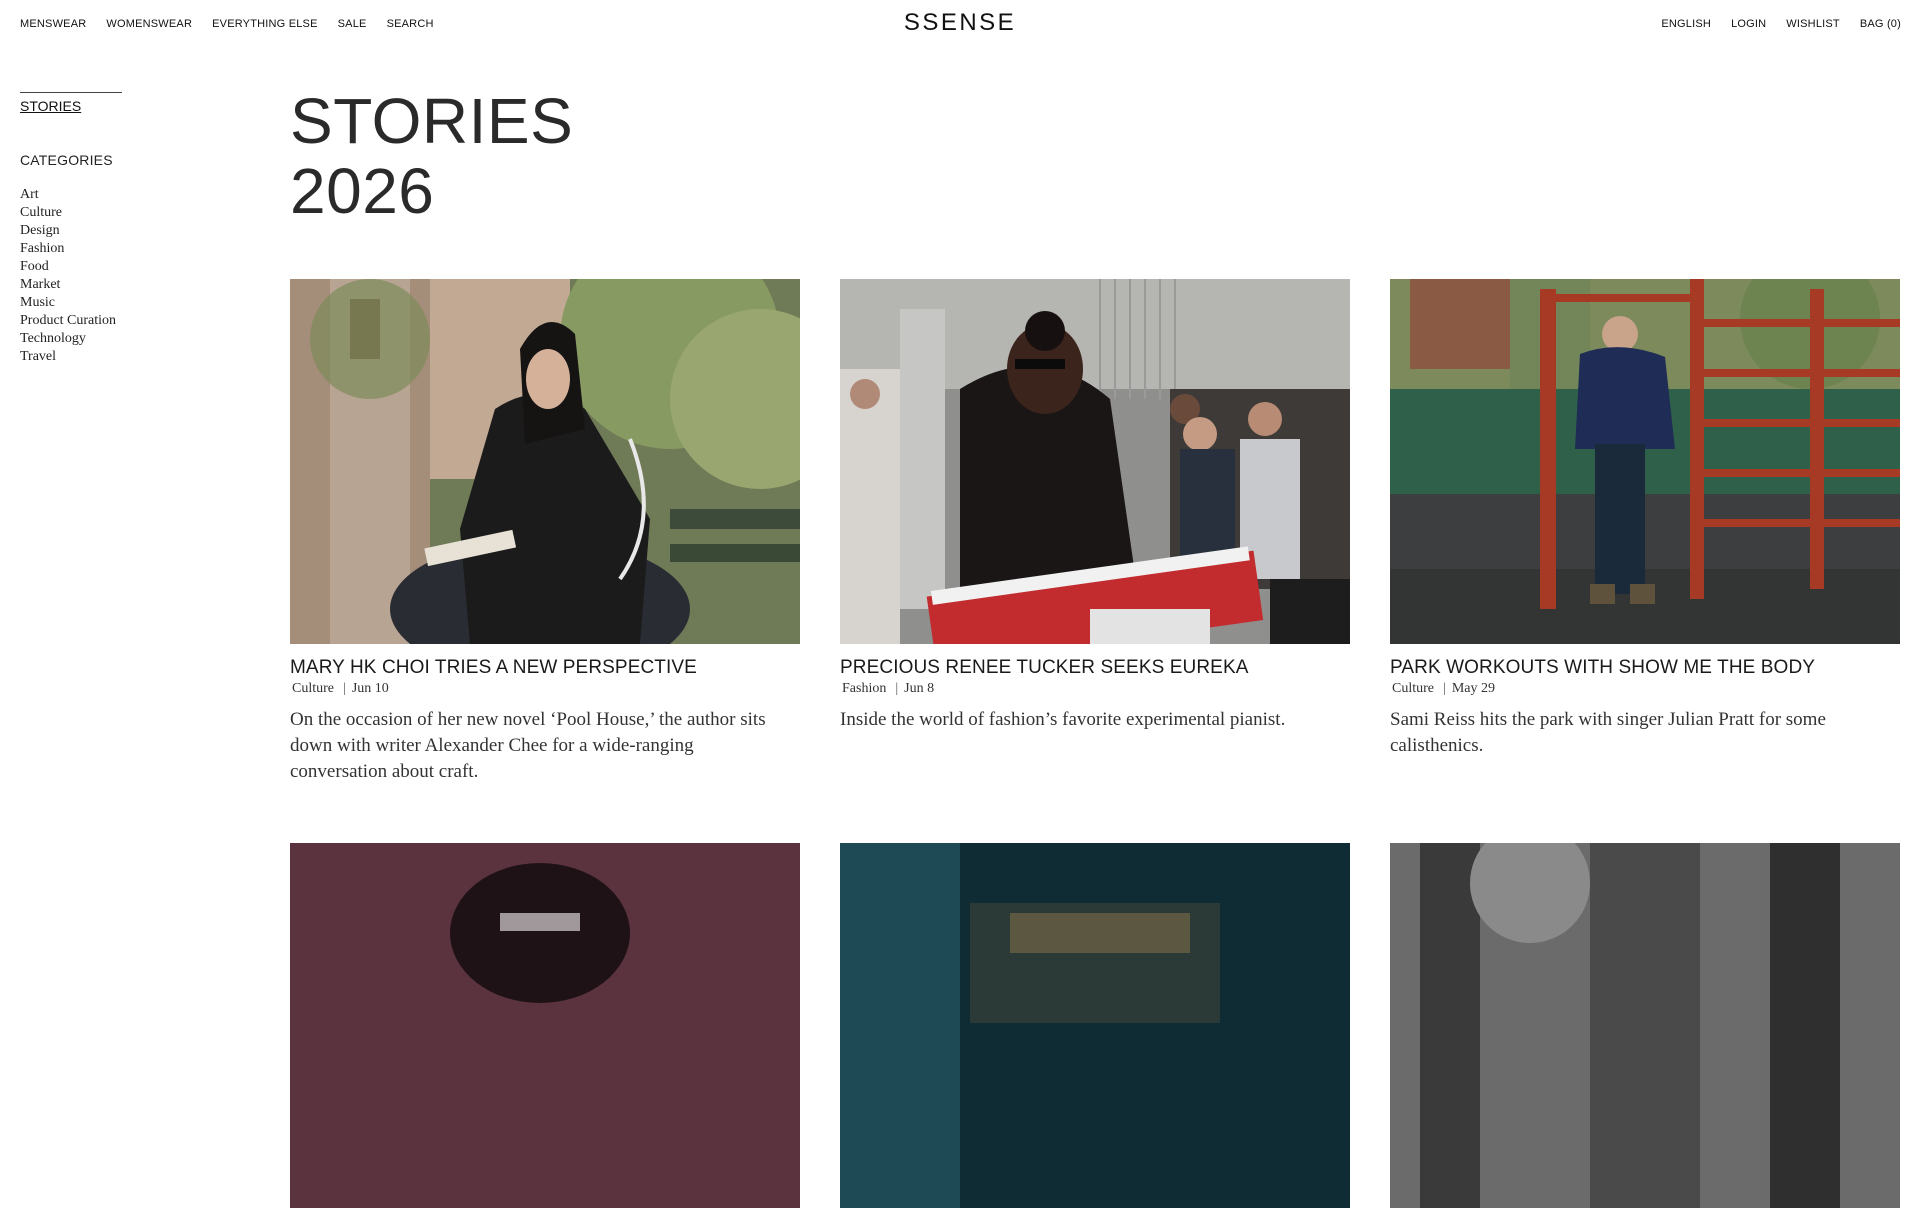 This screenshot has height=1208, width=1920. Describe the element at coordinates (370, 688) in the screenshot. I see `story-date: Jun 10` at that location.